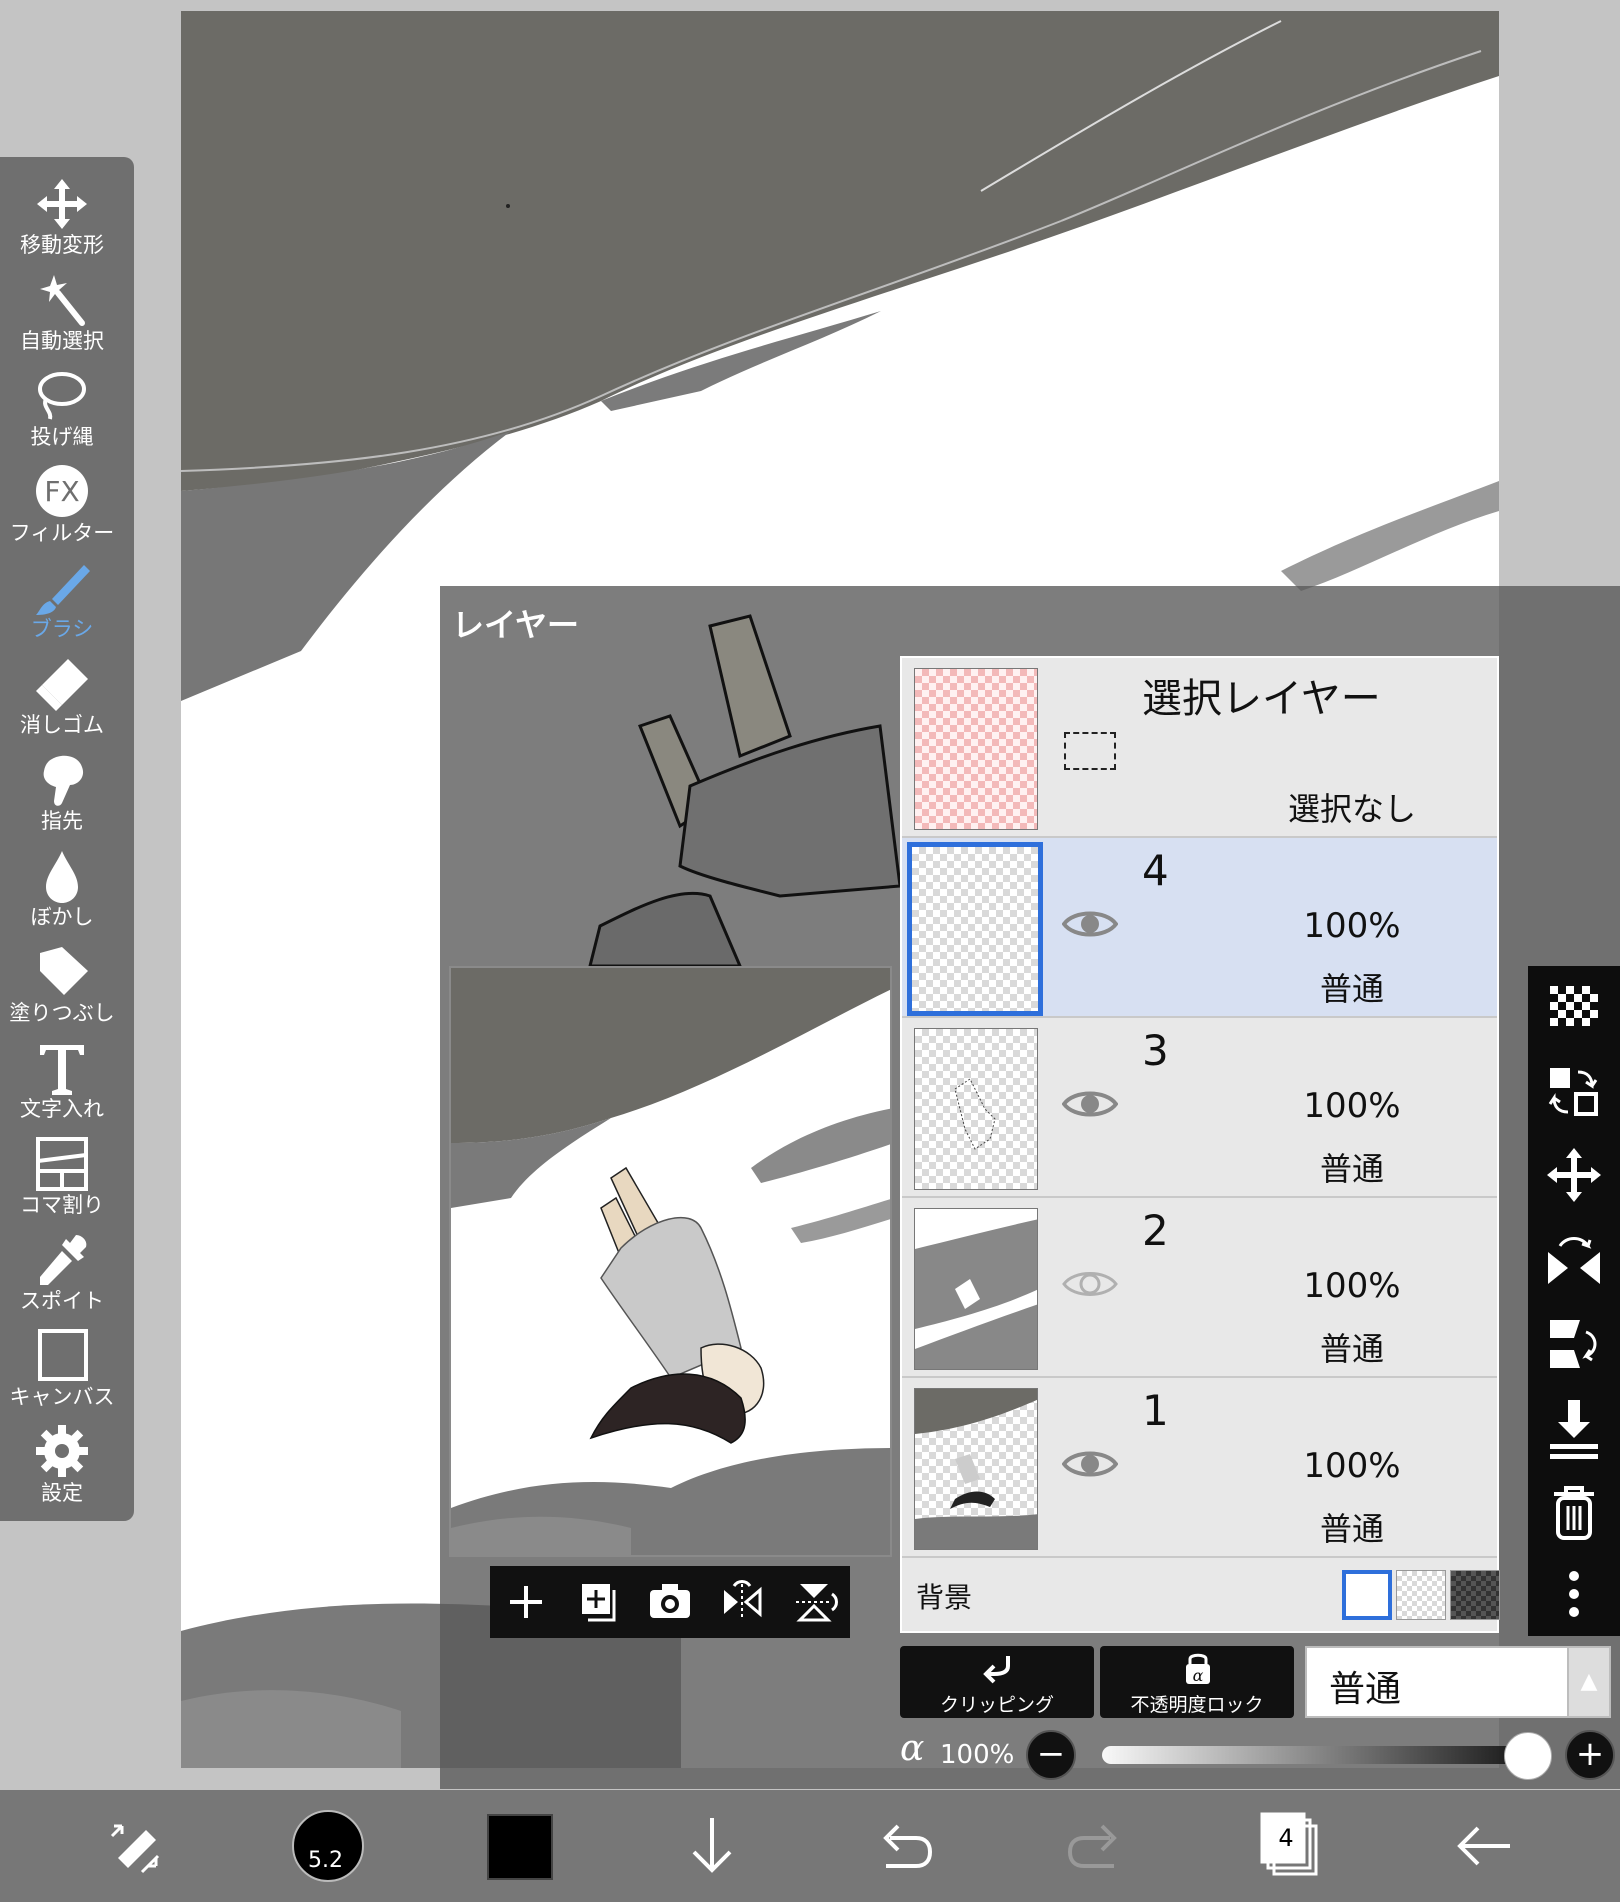 The image size is (1620, 1902). Describe the element at coordinates (61, 491) in the screenshot. I see `svg-text: FX` at that location.